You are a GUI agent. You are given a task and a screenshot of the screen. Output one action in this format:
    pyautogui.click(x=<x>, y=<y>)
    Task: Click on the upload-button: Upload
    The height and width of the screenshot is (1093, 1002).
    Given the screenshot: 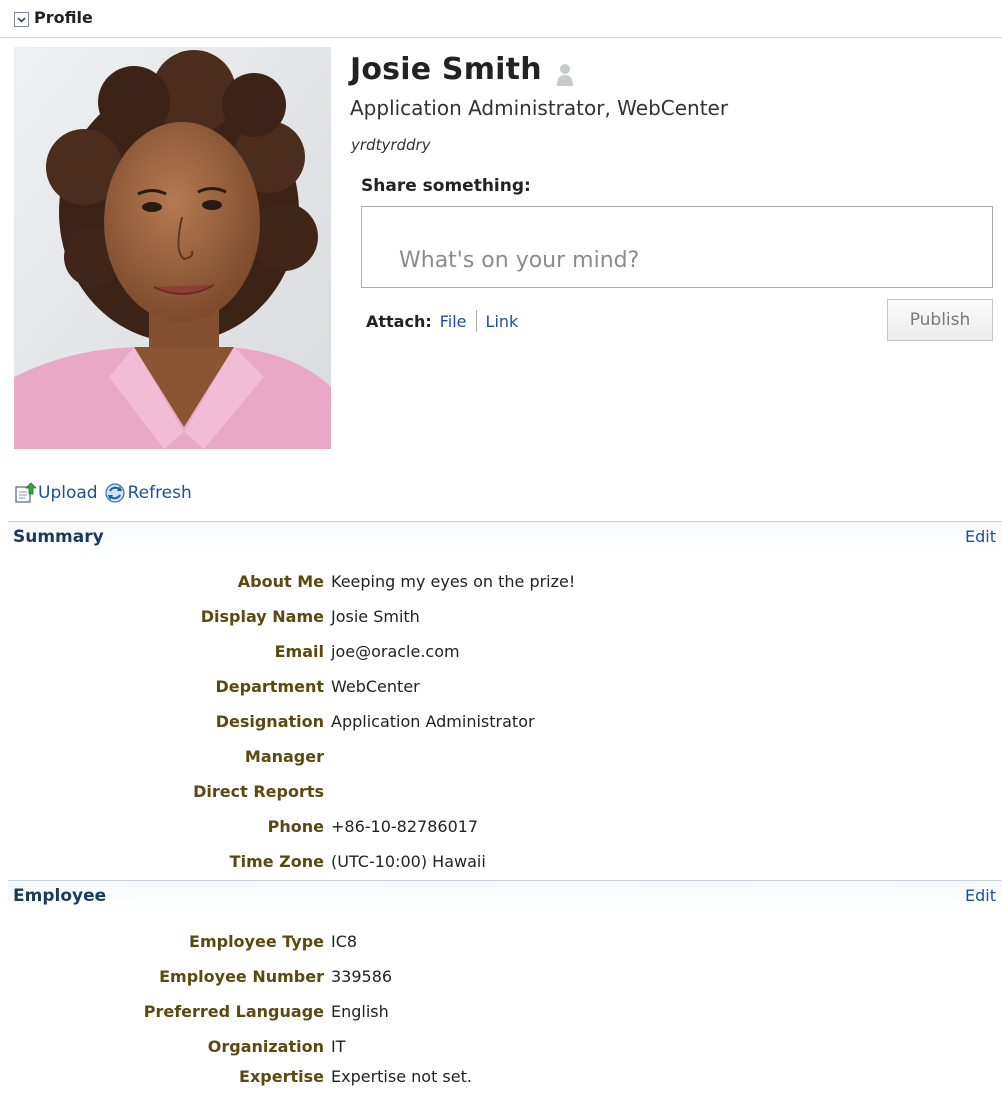 What is the action you would take?
    pyautogui.click(x=56, y=493)
    